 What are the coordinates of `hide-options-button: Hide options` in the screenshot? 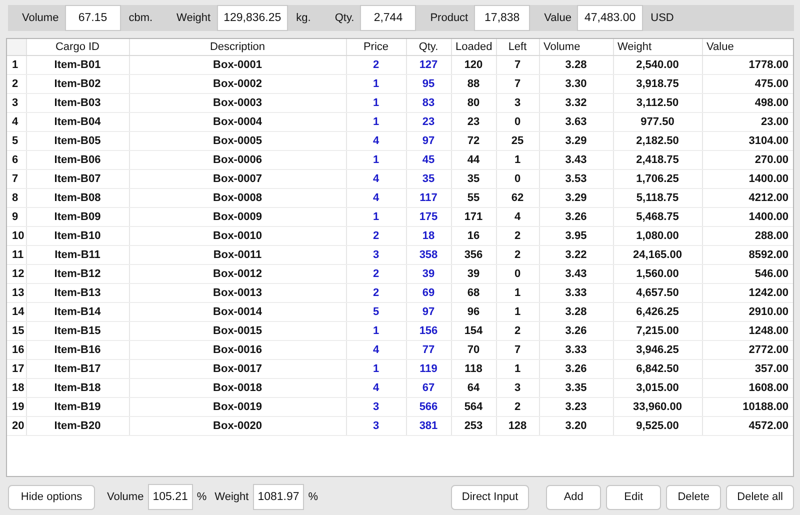 It's located at (51, 497).